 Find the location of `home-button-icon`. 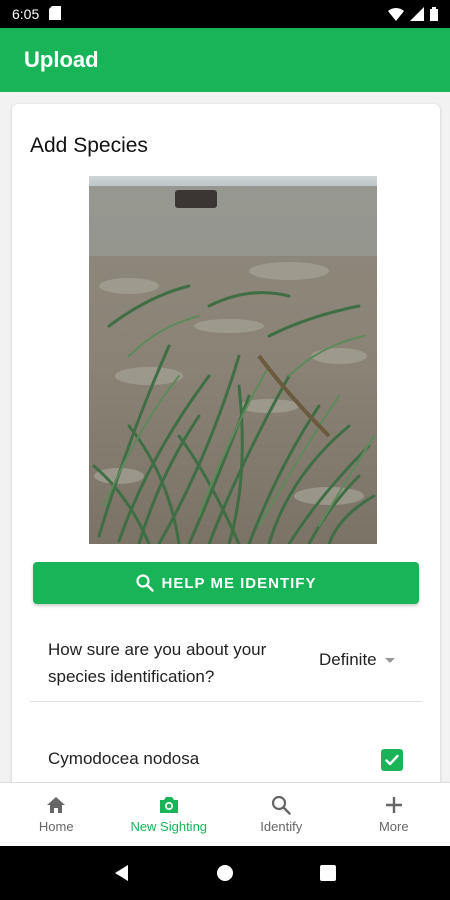

home-button-icon is located at coordinates (225, 873).